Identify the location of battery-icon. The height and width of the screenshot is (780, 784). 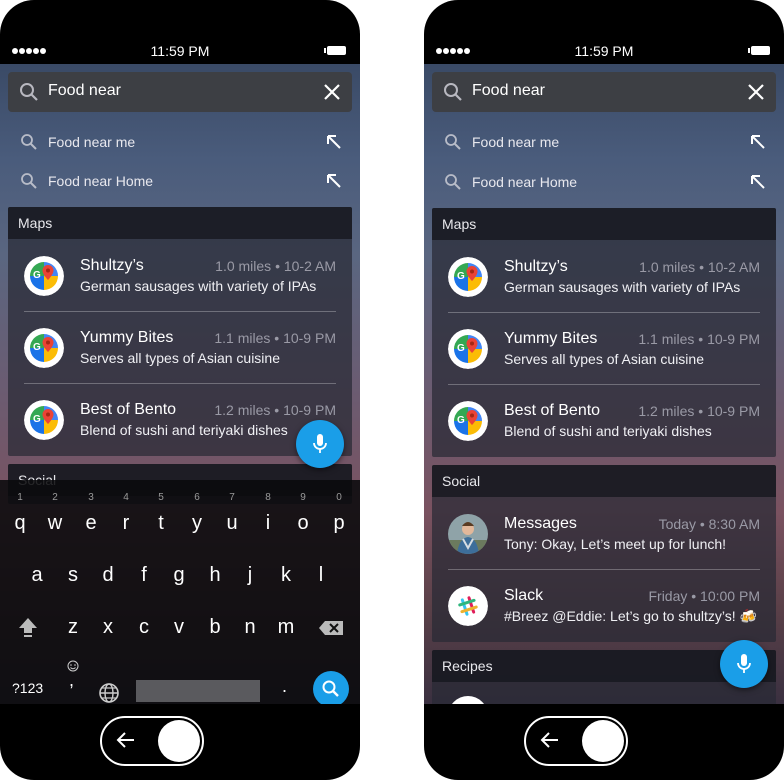
(335, 50).